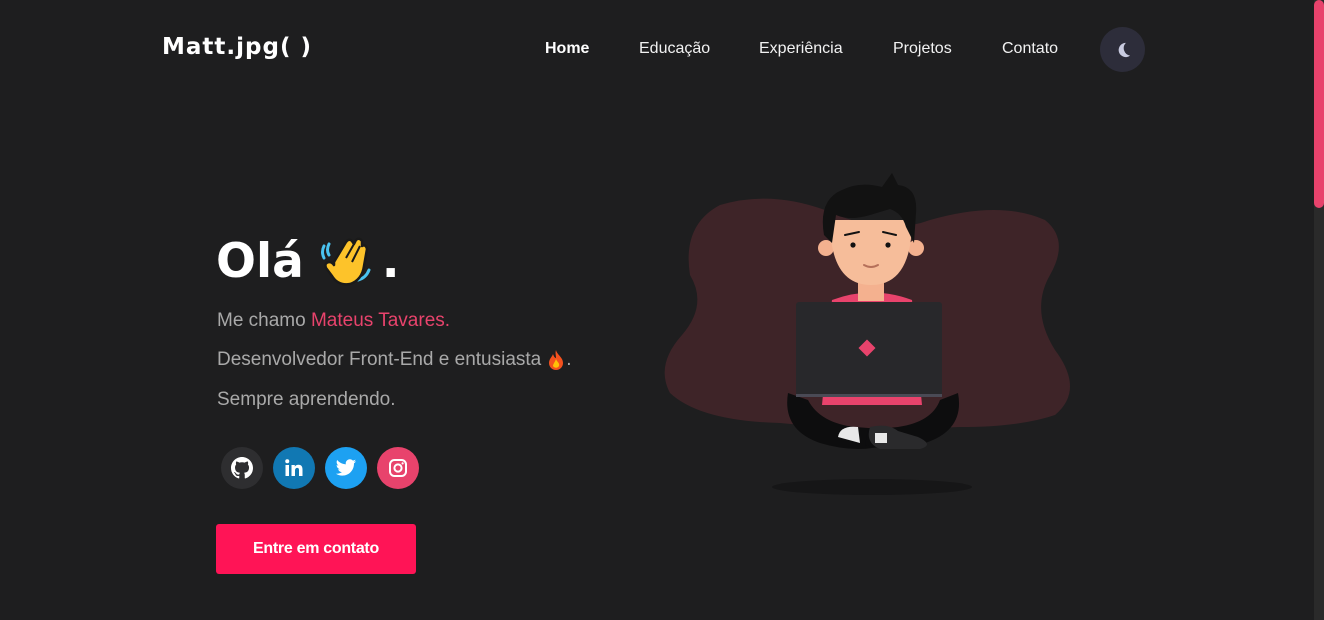 This screenshot has height=620, width=1324. I want to click on hero-greeting: Olá ., so click(308, 261).